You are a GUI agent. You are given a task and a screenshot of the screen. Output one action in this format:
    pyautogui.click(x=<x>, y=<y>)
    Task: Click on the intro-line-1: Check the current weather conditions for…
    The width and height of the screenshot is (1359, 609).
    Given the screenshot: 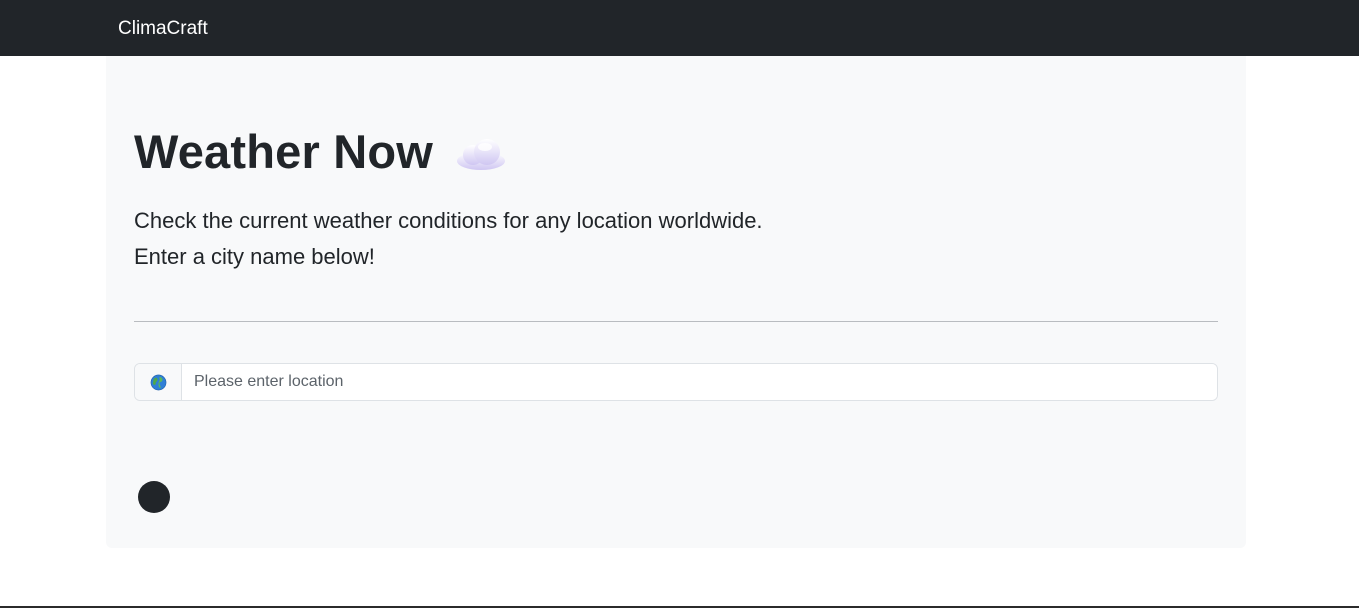 What is the action you would take?
    pyautogui.click(x=448, y=220)
    